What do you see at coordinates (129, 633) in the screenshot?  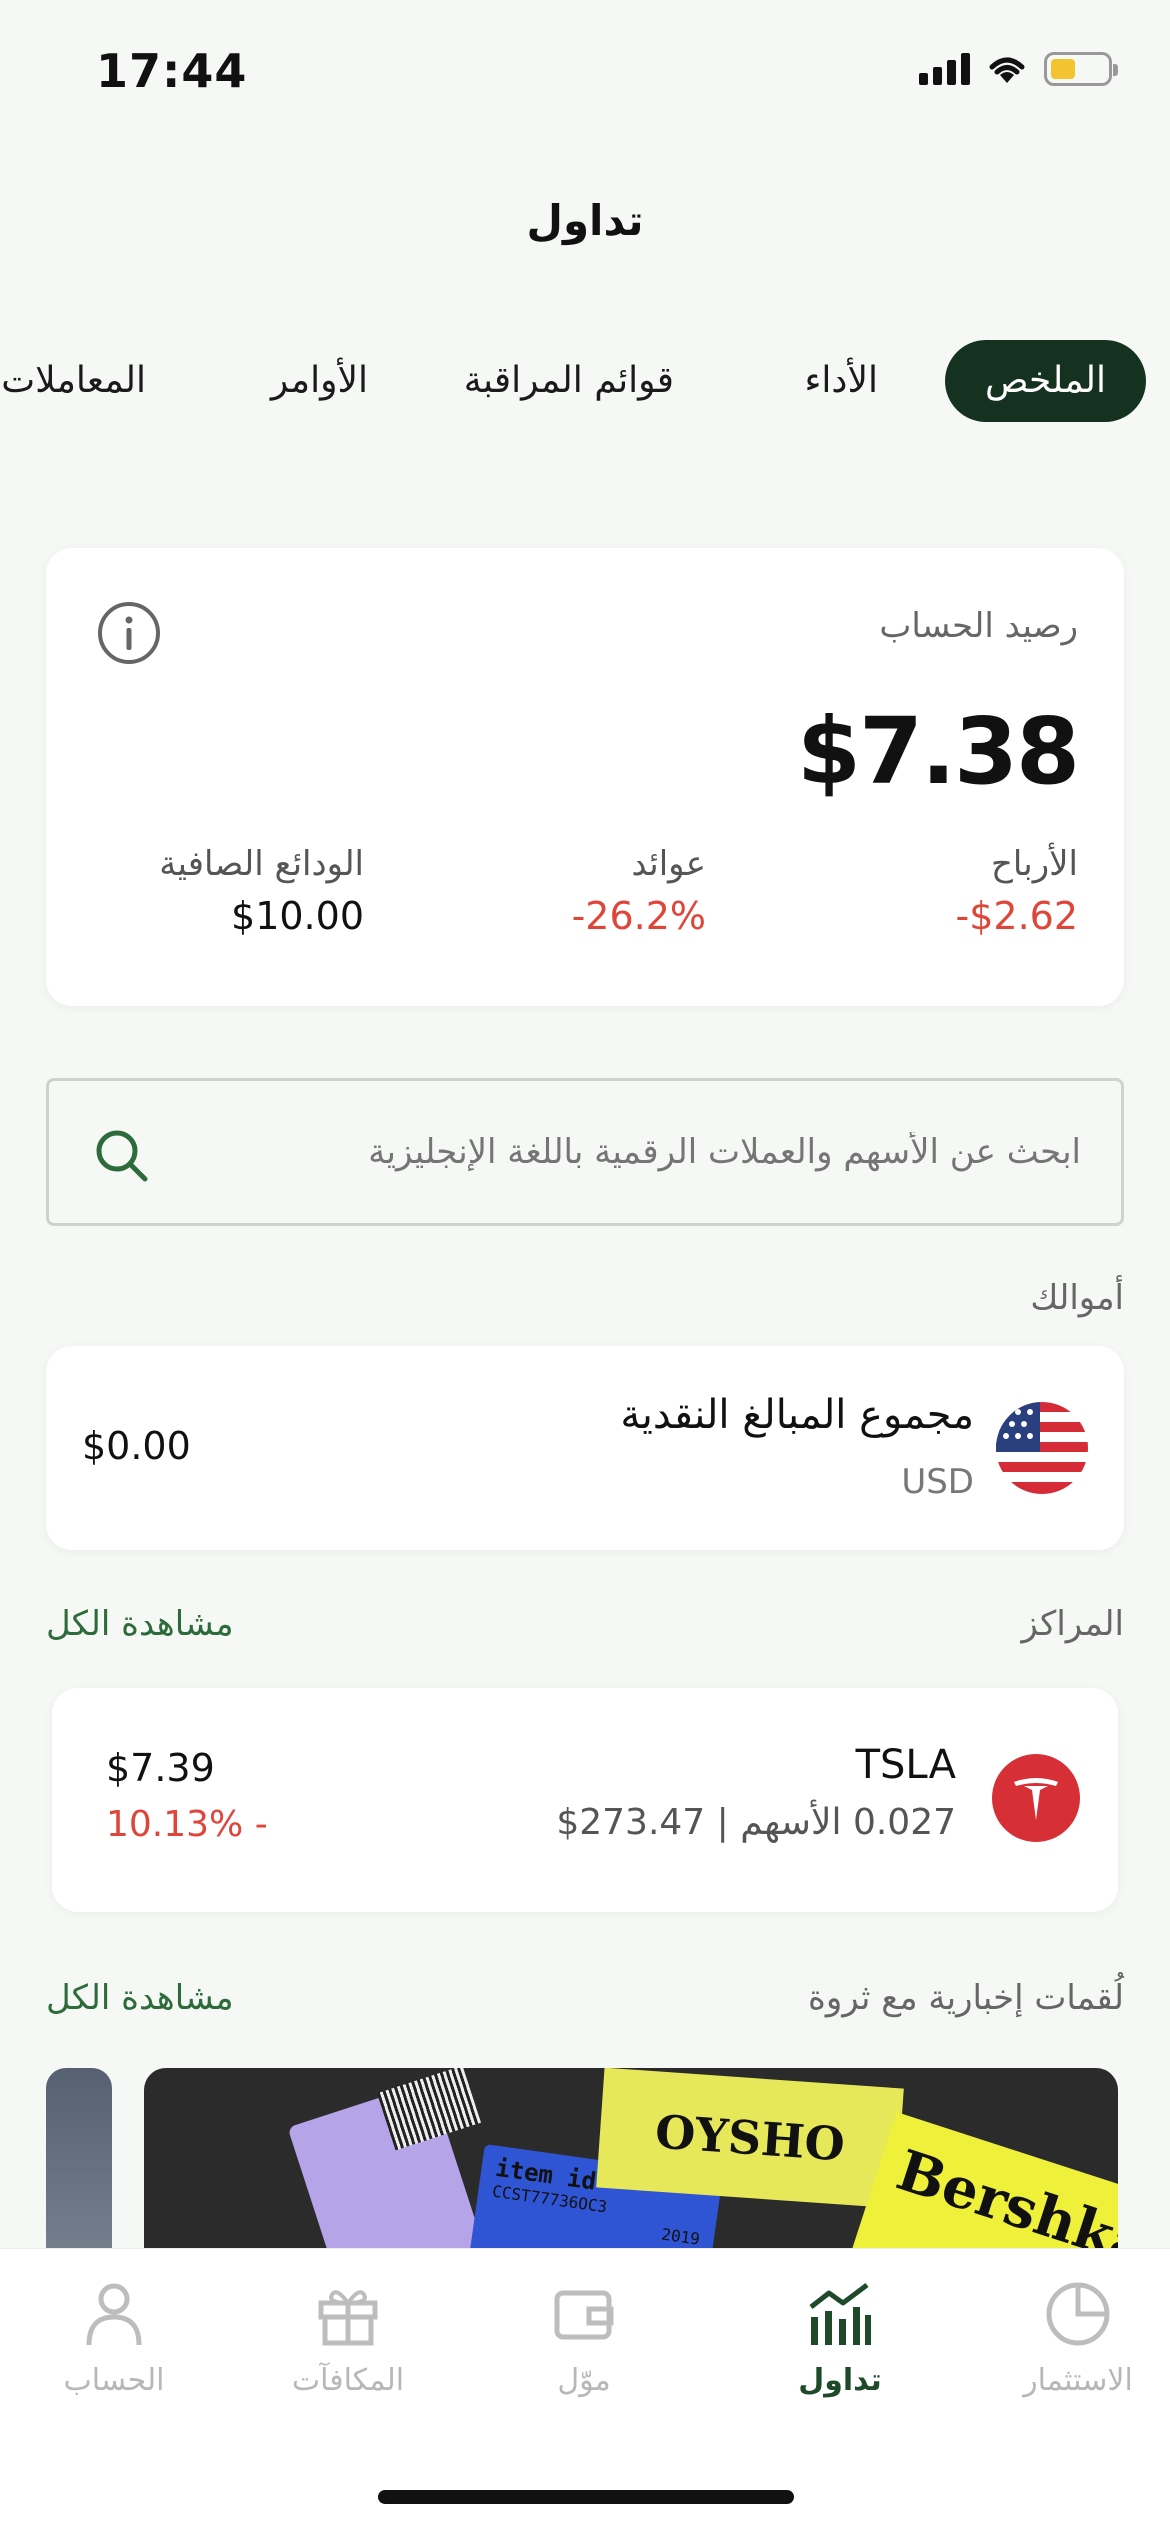 I see `info-icon` at bounding box center [129, 633].